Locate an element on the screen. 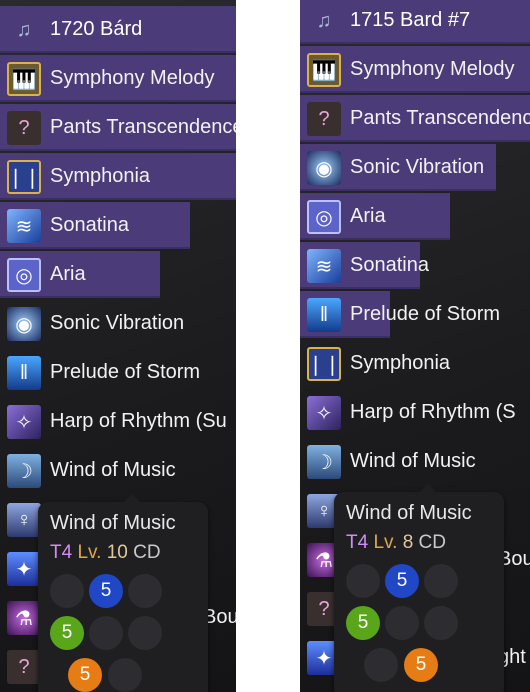  build-header: ♫ 1715 Bard #7 is located at coordinates (415, 22).